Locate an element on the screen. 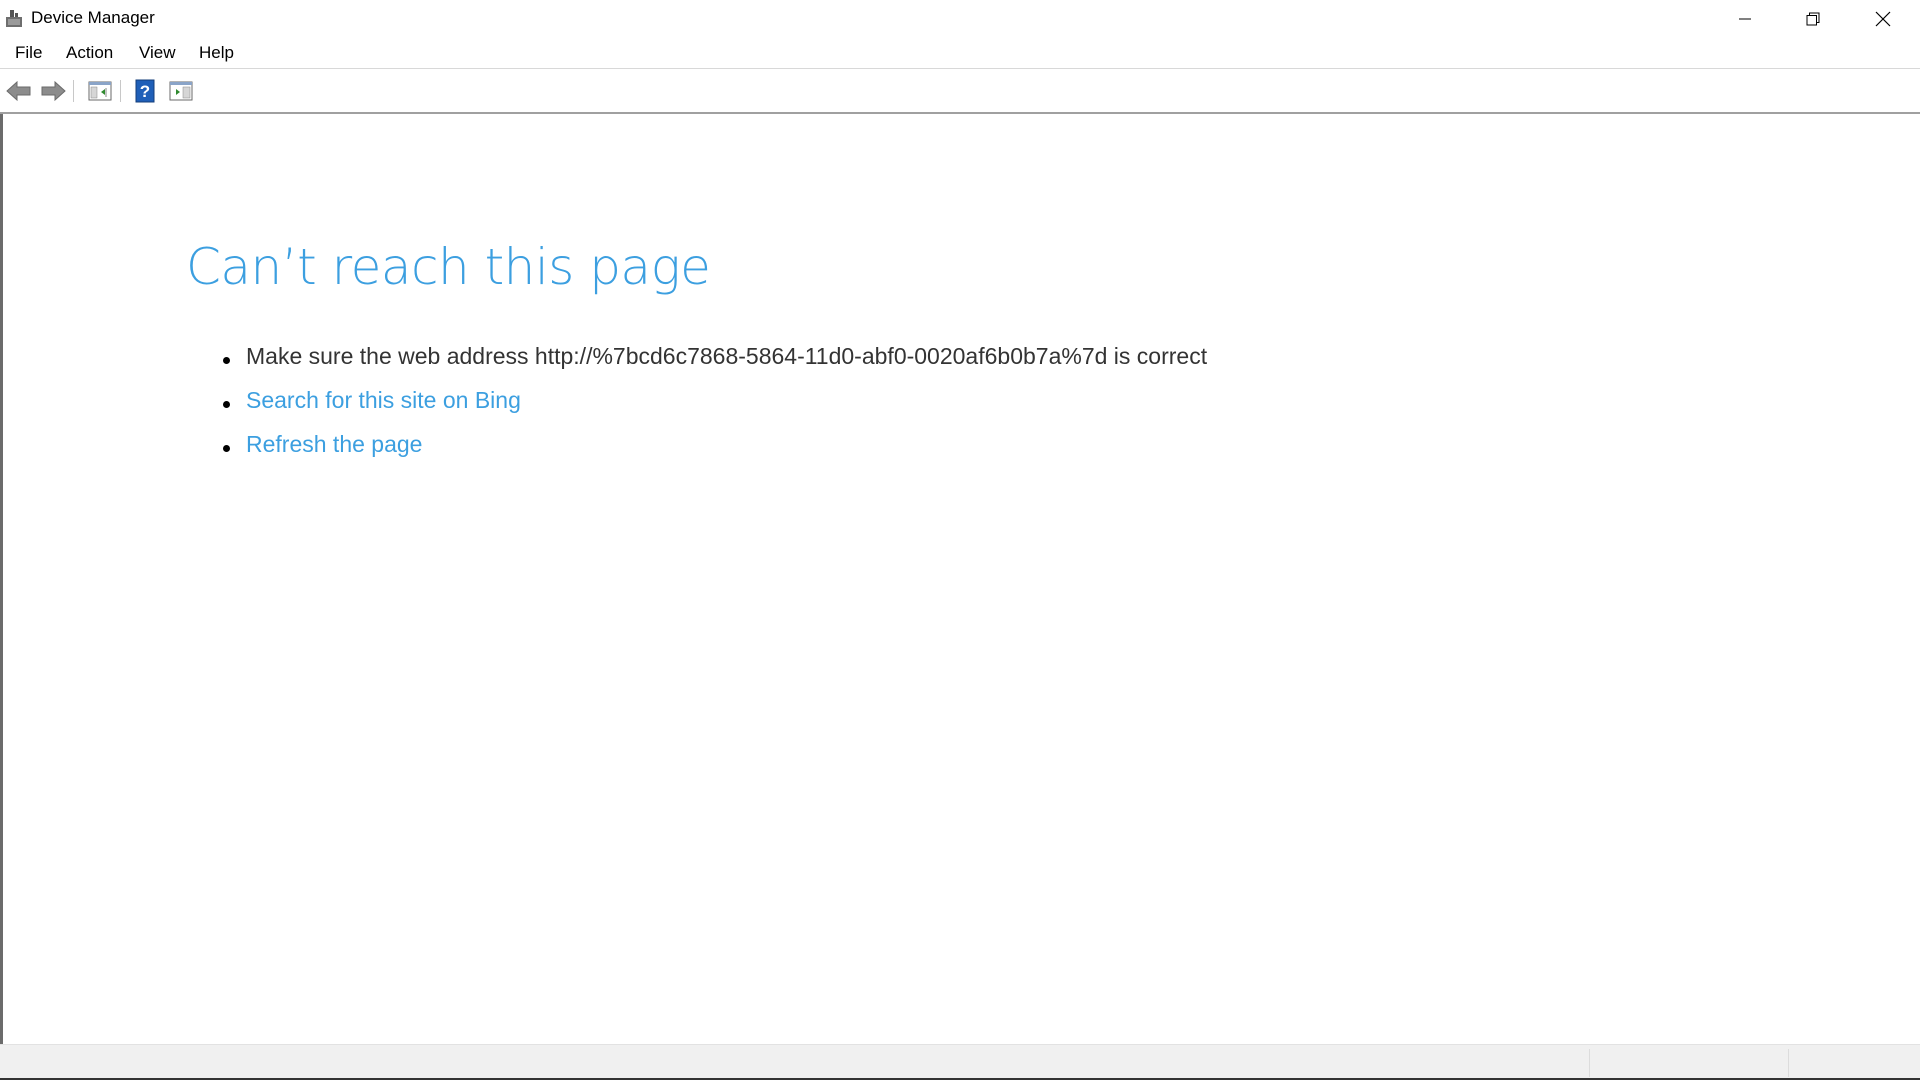 This screenshot has height=1080, width=1920. forward-button is located at coordinates (53, 91).